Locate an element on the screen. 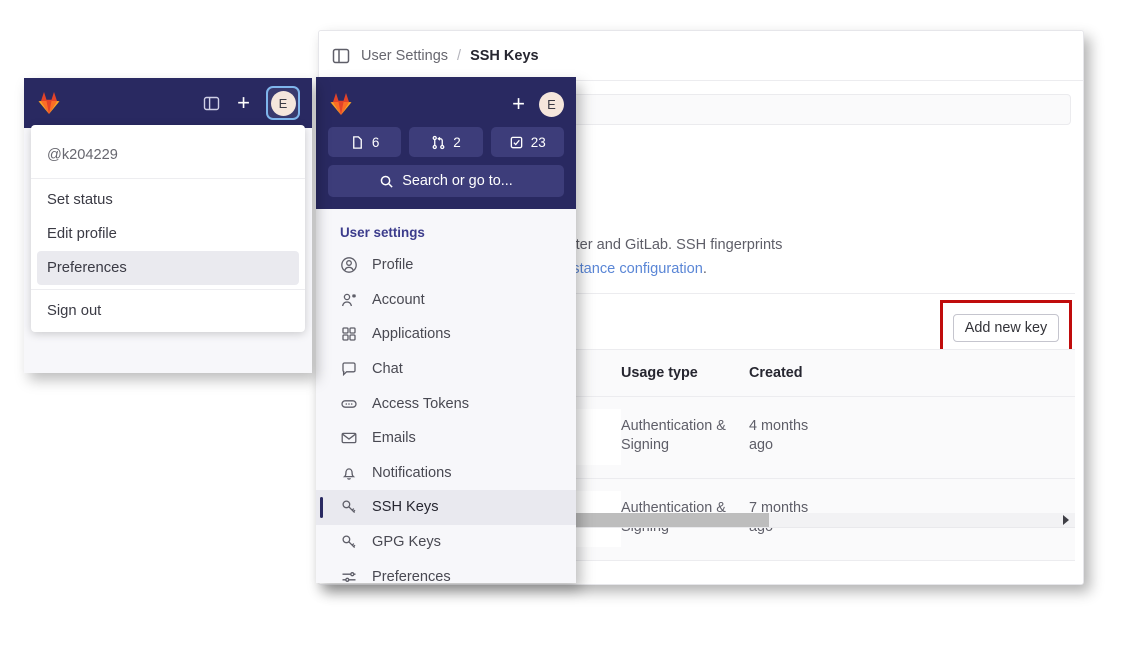 Image resolution: width=1132 pixels, height=652 pixels. sidebar-item-label: Chat is located at coordinates (387, 369).